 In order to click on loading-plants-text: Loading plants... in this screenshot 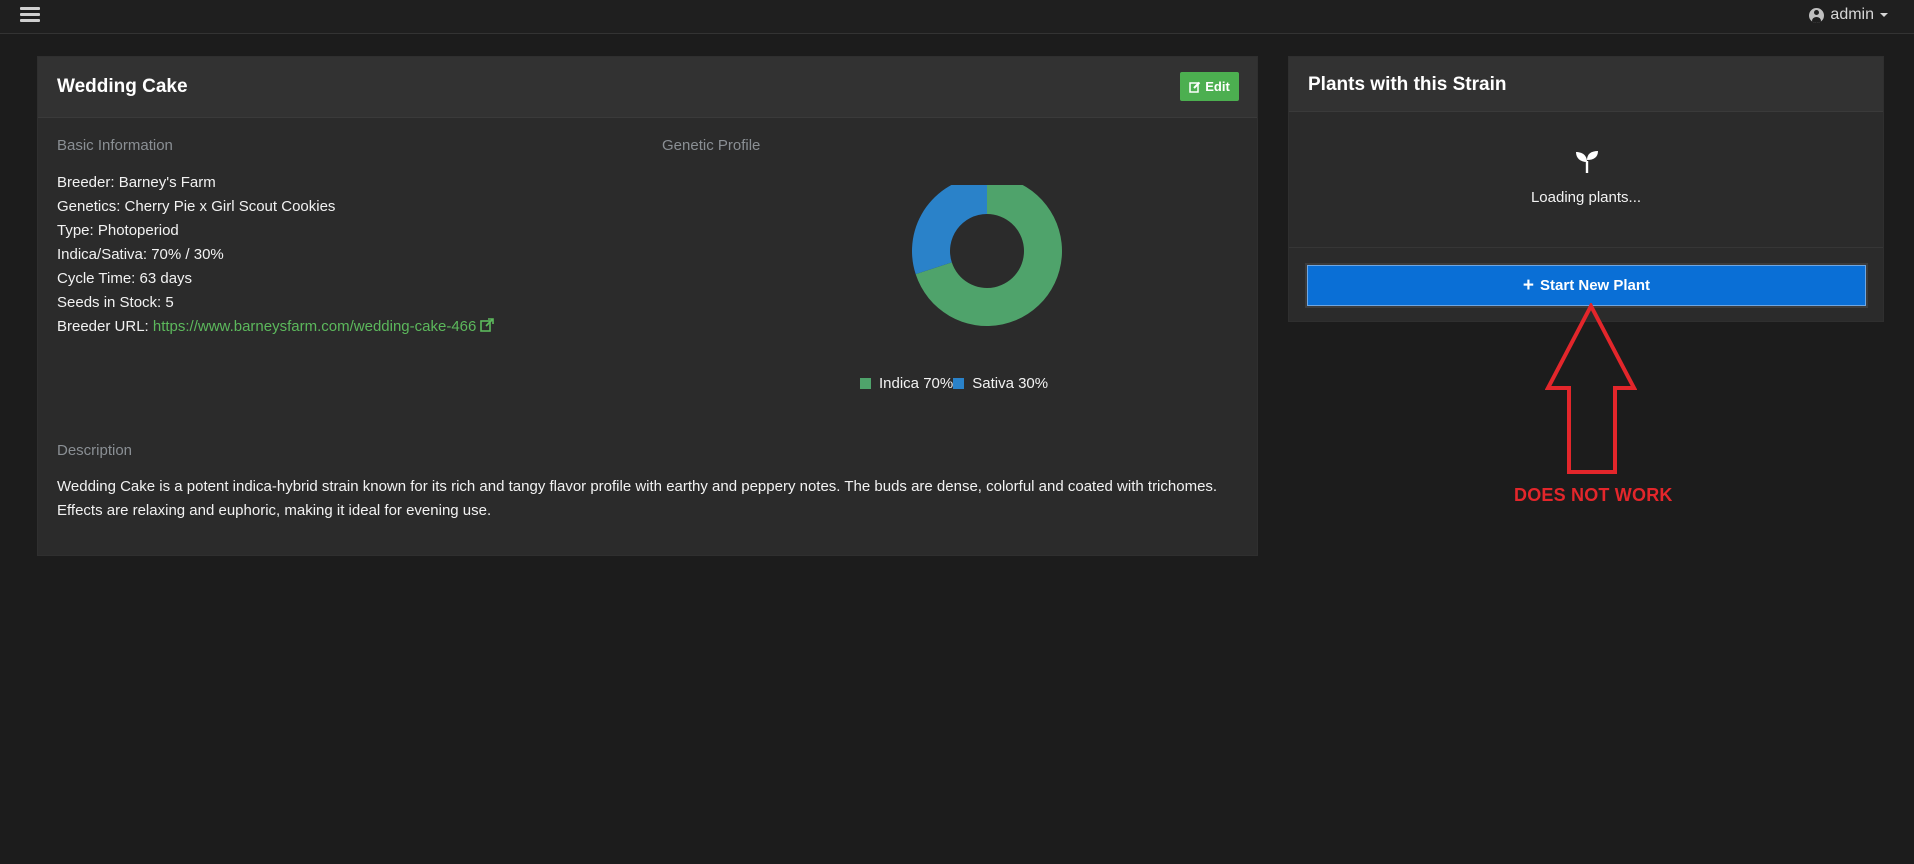, I will do `click(1586, 197)`.